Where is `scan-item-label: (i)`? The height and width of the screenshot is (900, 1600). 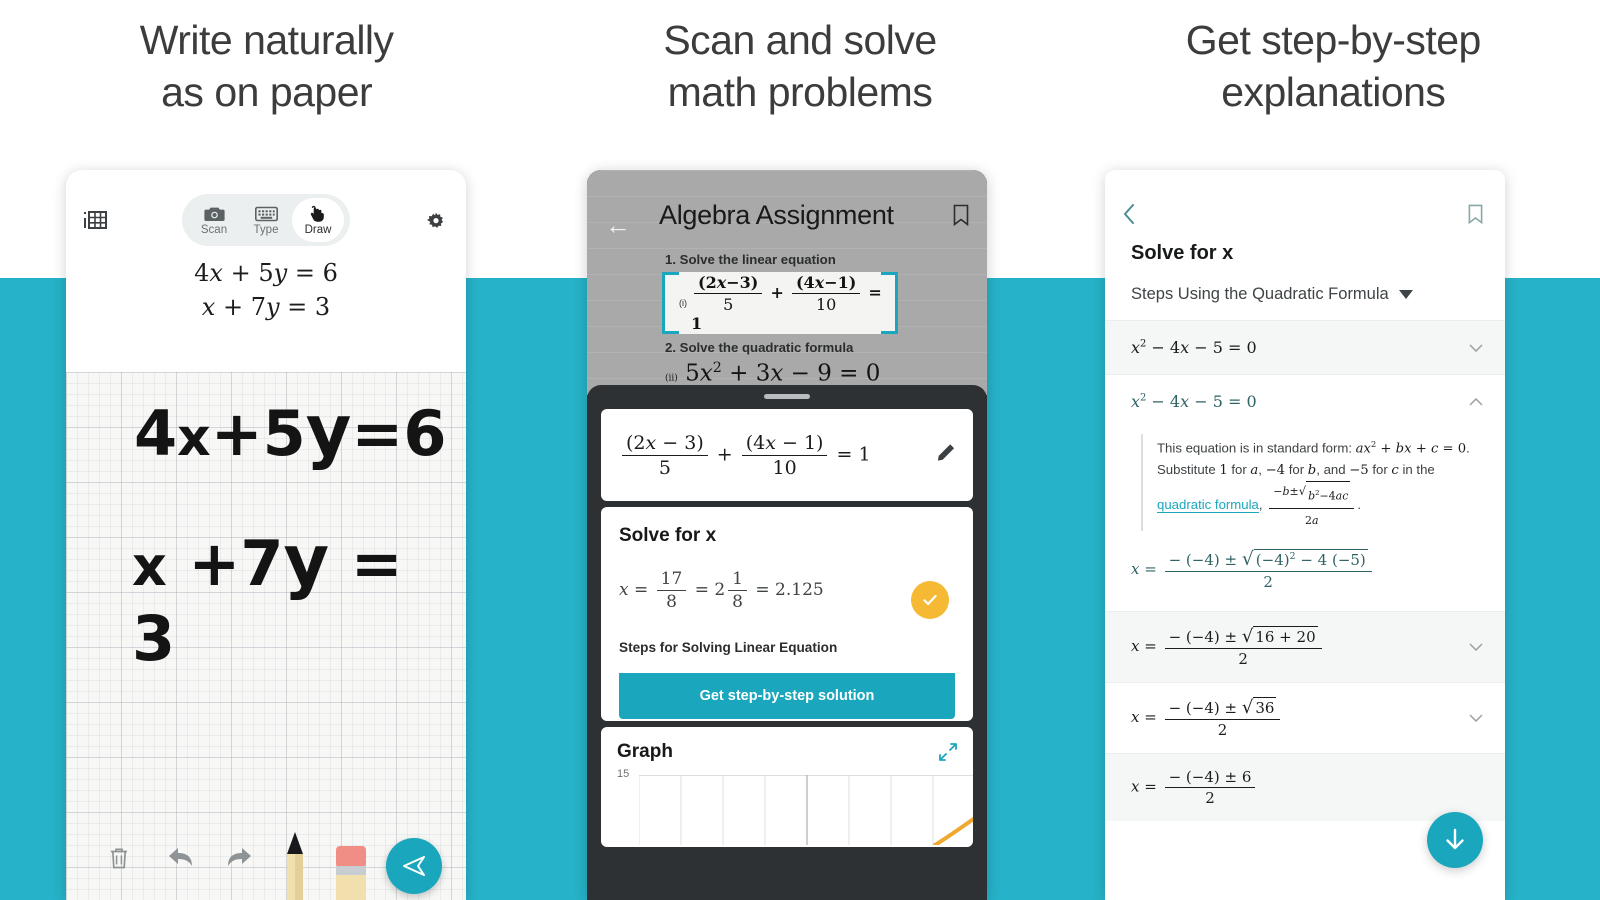 scan-item-label: (i) is located at coordinates (683, 303).